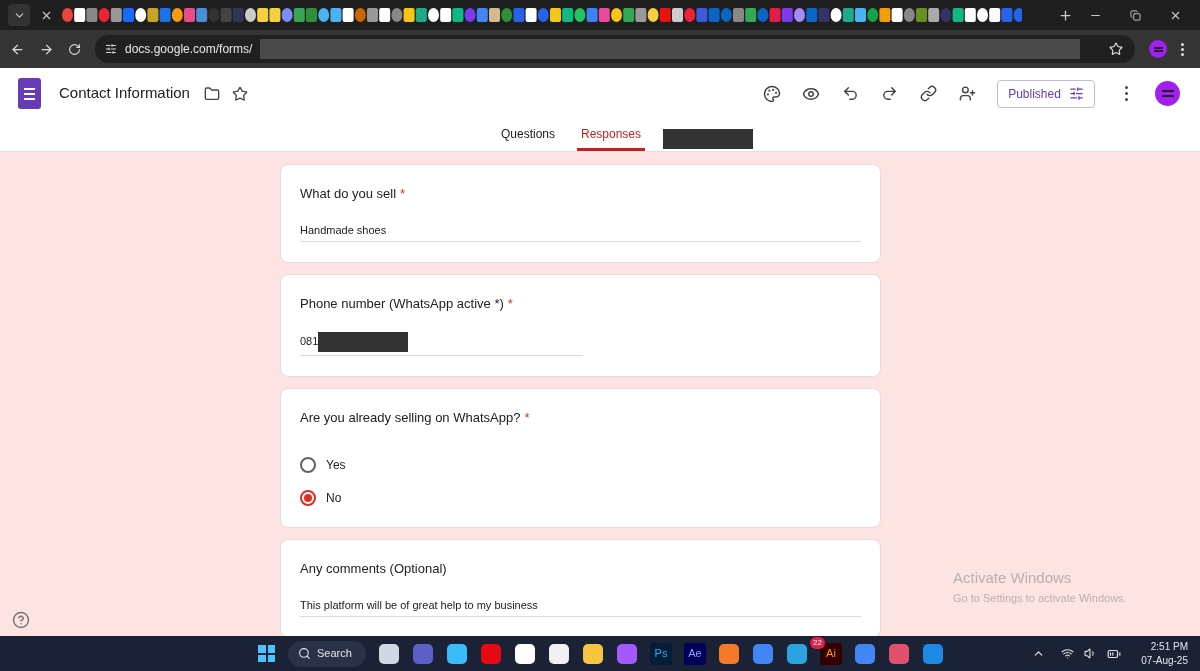 The image size is (1200, 671). Describe the element at coordinates (1068, 653) in the screenshot. I see `wifi-icon` at that location.